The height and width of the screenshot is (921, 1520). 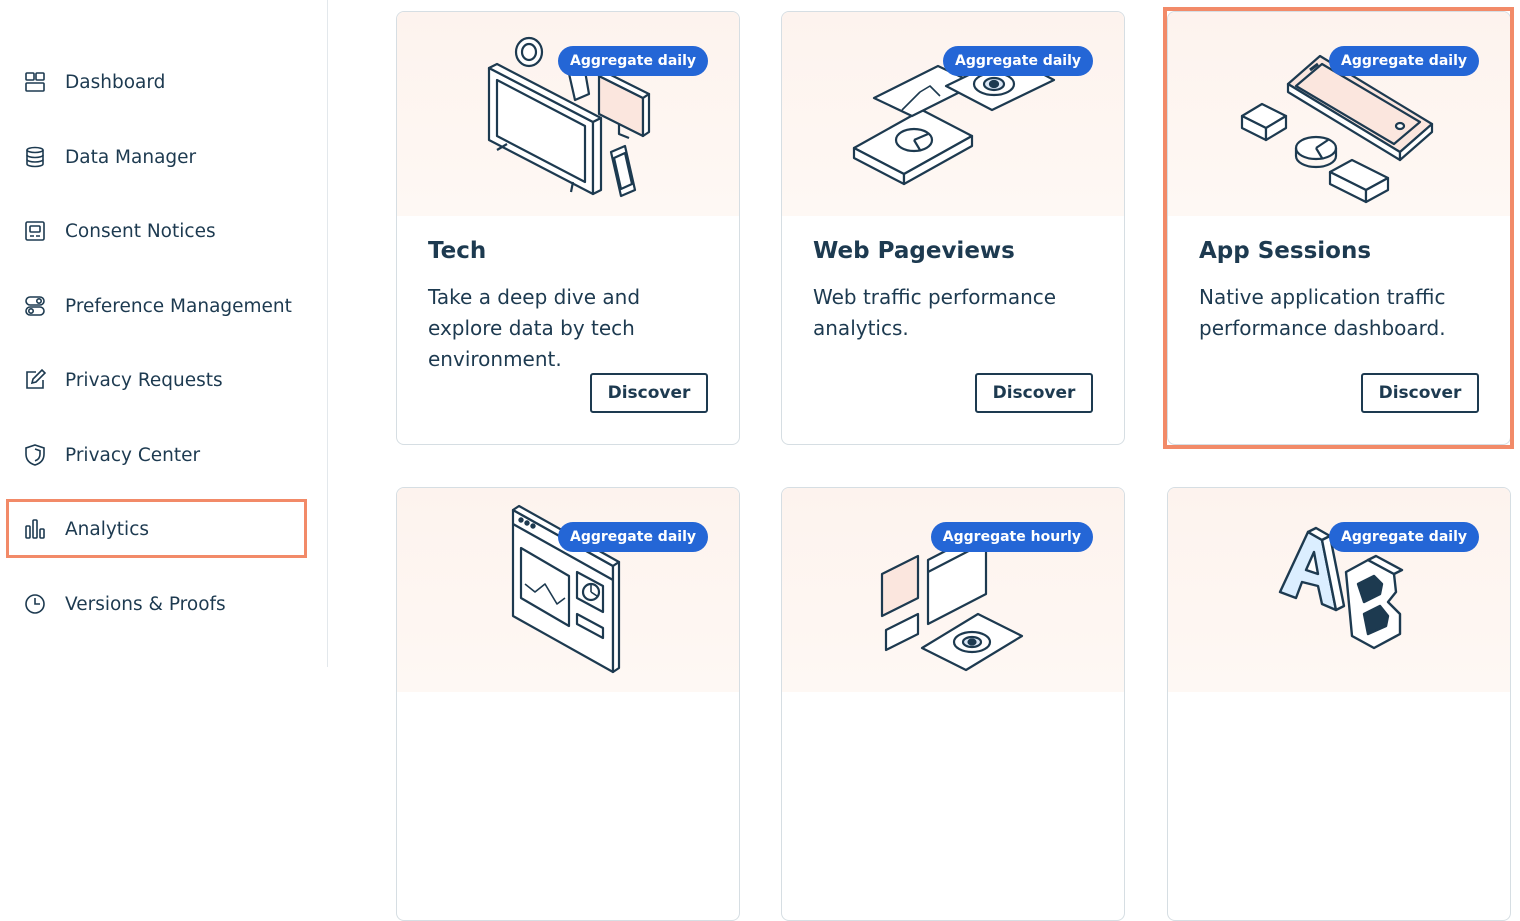 I want to click on sidebar-item-dashboard: Dashboard, so click(x=167, y=82).